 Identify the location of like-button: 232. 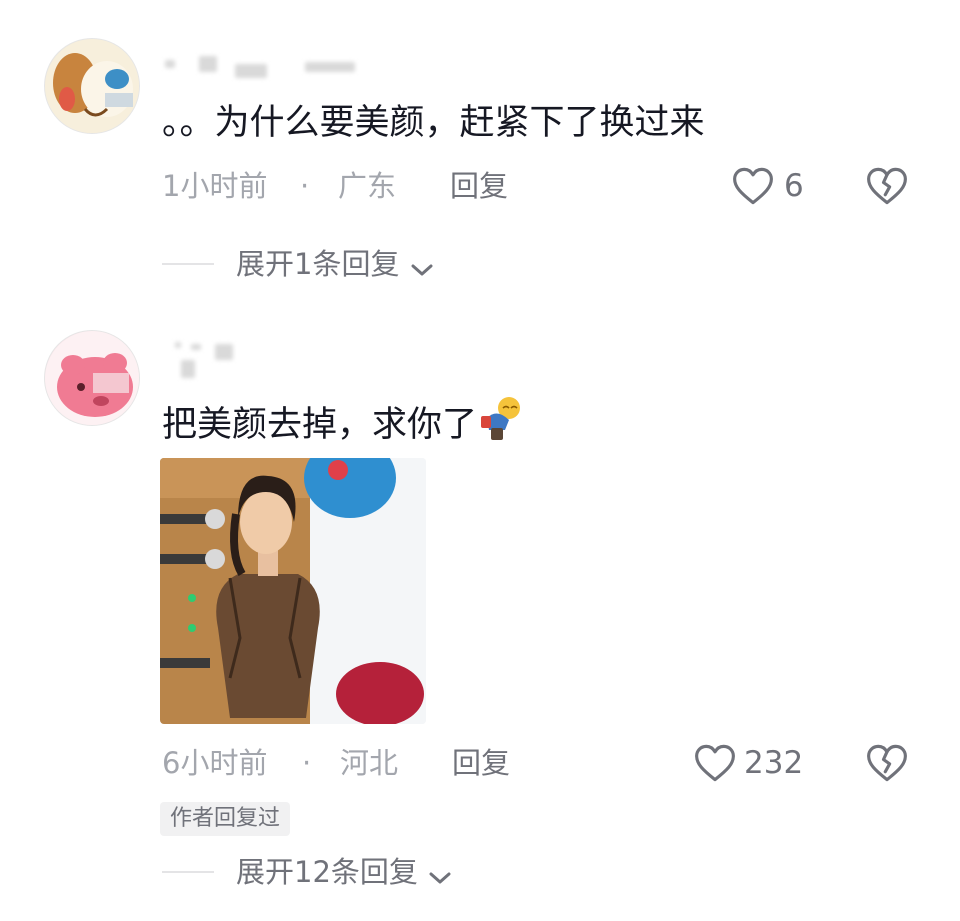
(754, 763).